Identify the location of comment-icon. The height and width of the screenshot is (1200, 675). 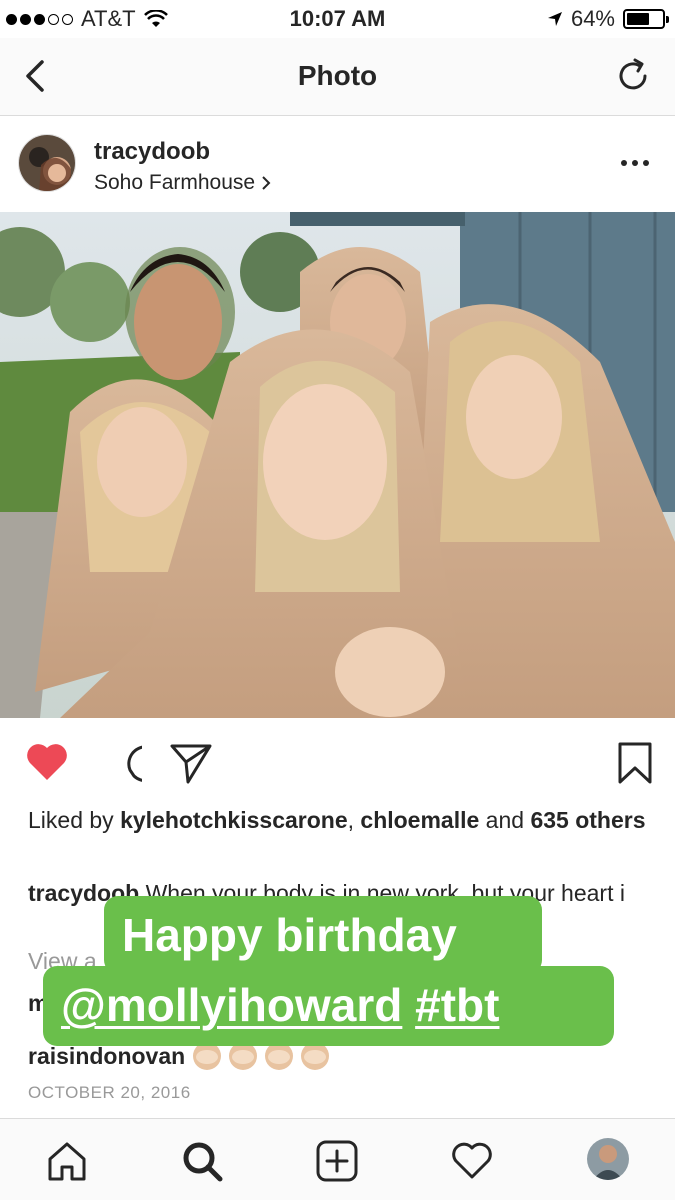
(119, 763).